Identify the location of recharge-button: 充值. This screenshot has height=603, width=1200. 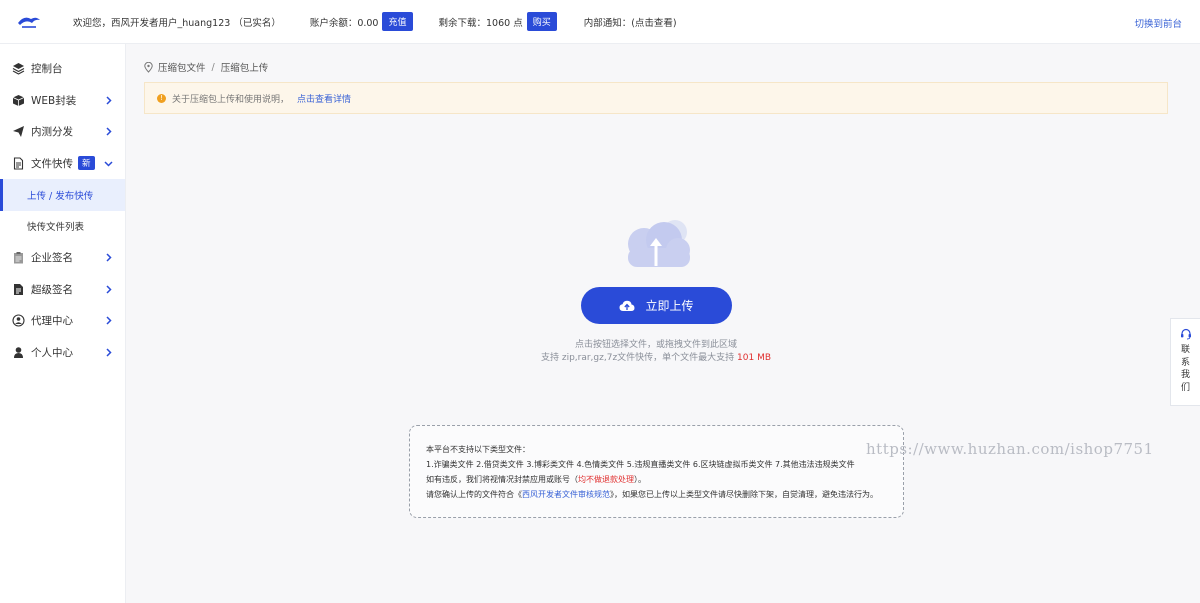
(397, 21).